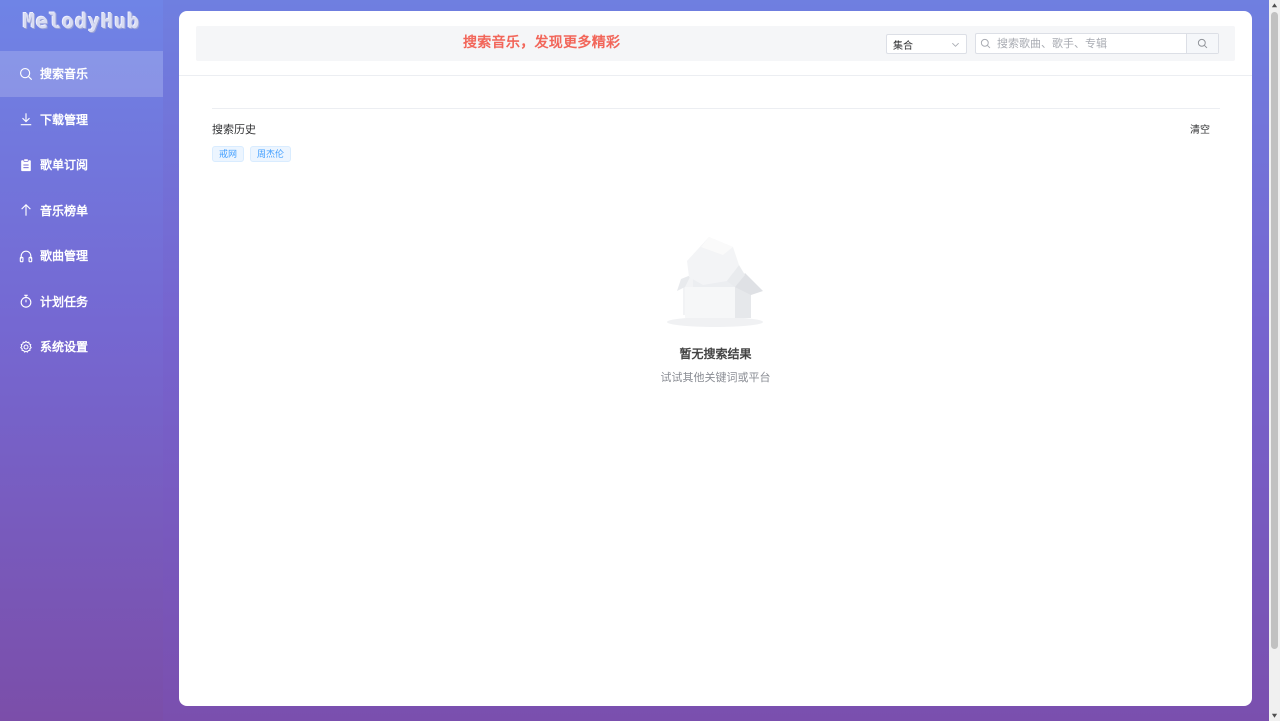  What do you see at coordinates (64, 119) in the screenshot?
I see `sidebar-item-label: 下载管理` at bounding box center [64, 119].